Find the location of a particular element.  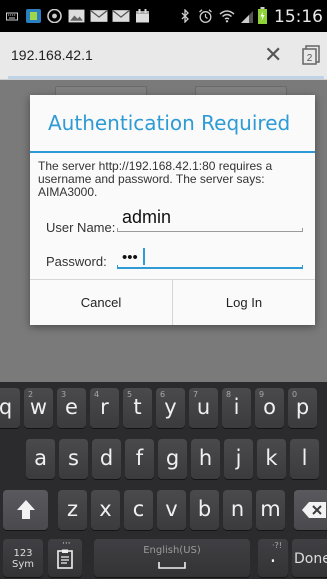

key-v: v is located at coordinates (171, 510).